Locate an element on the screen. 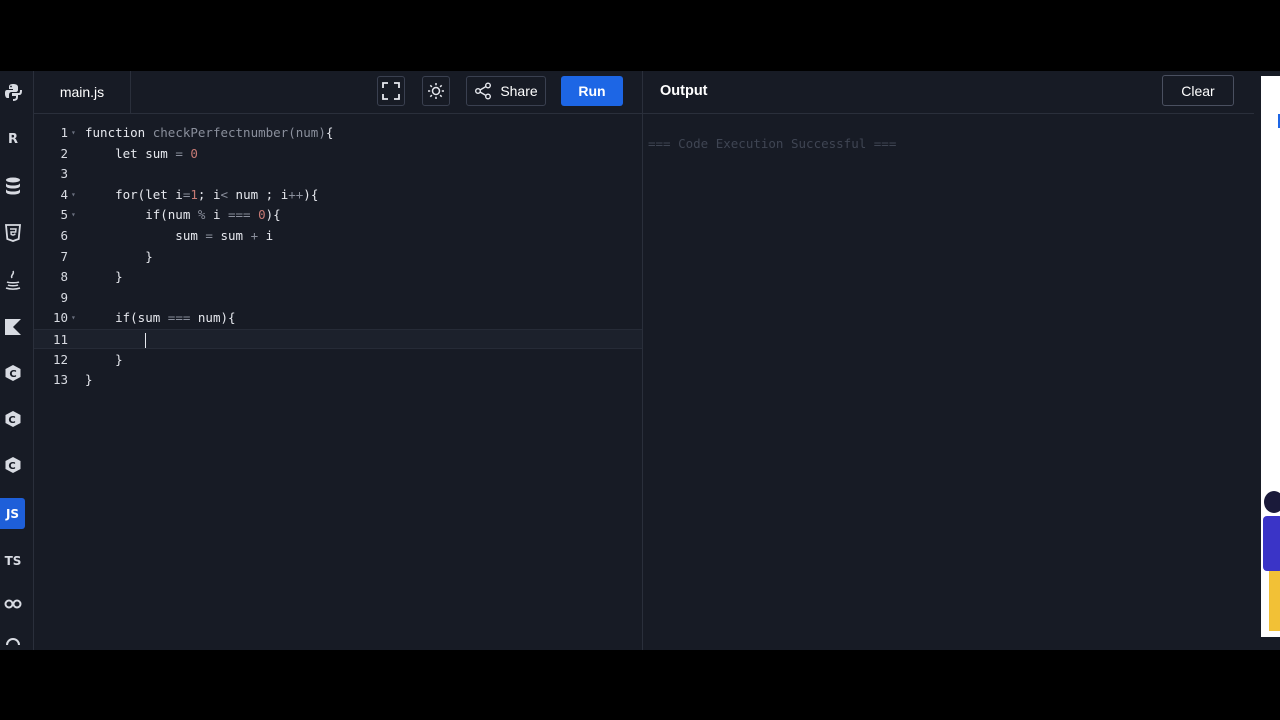 The image size is (1280, 720). clear-button: Clear is located at coordinates (1198, 90).